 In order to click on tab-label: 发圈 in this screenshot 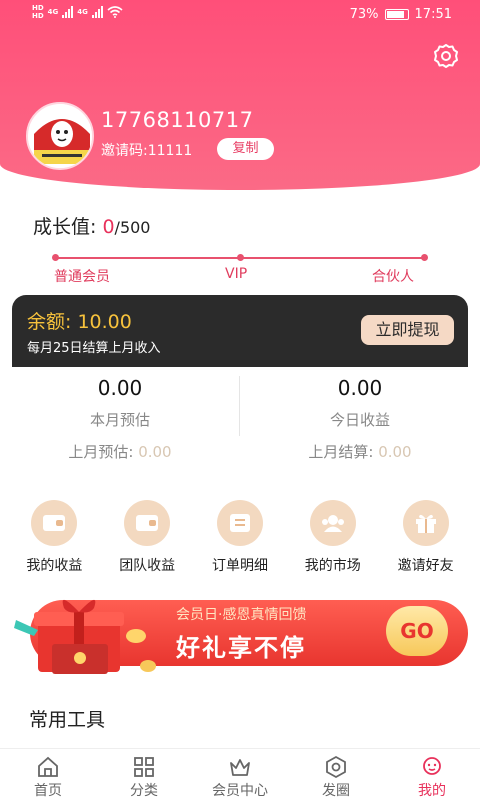, I will do `click(336, 791)`.